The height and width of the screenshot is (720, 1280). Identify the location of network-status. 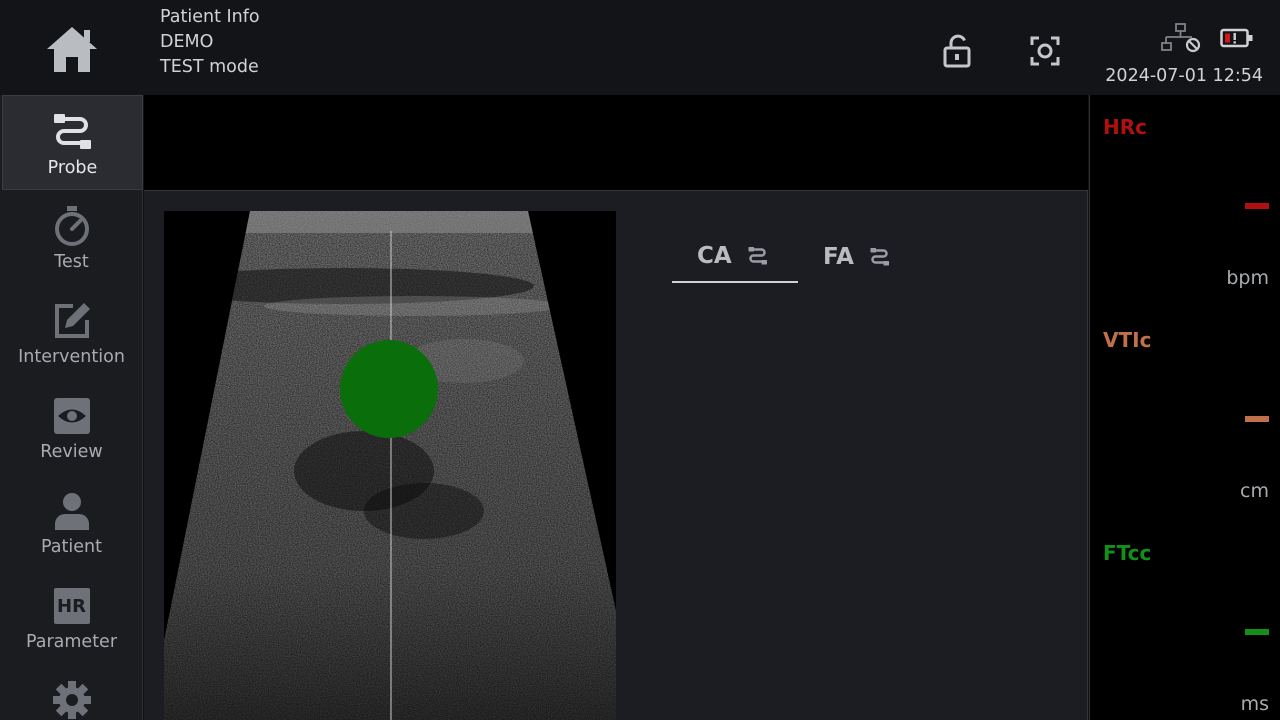
(1181, 38).